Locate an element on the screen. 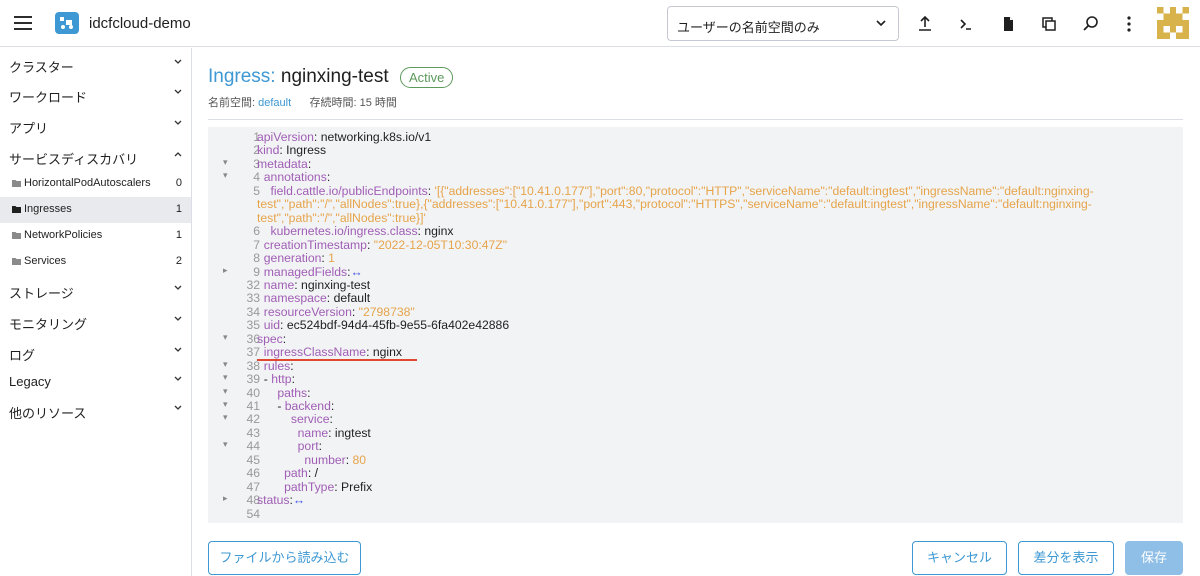  show-diff-button: 差分を表示 is located at coordinates (1066, 558).